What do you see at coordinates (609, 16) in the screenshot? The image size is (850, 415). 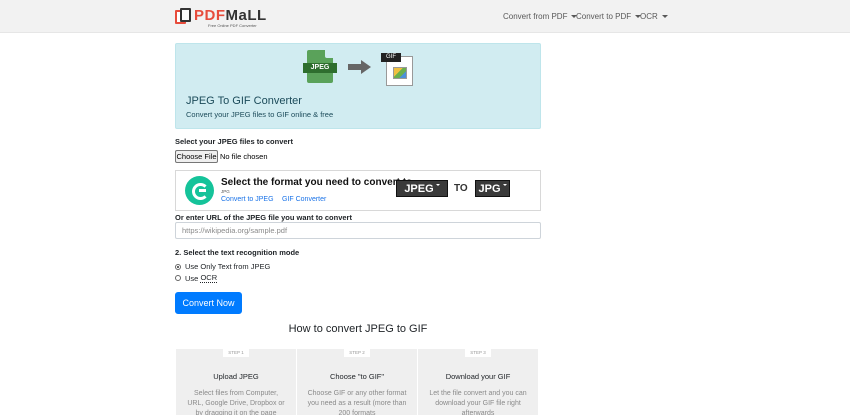 I see `nav-convert-to-pdf: Convert to PDF` at bounding box center [609, 16].